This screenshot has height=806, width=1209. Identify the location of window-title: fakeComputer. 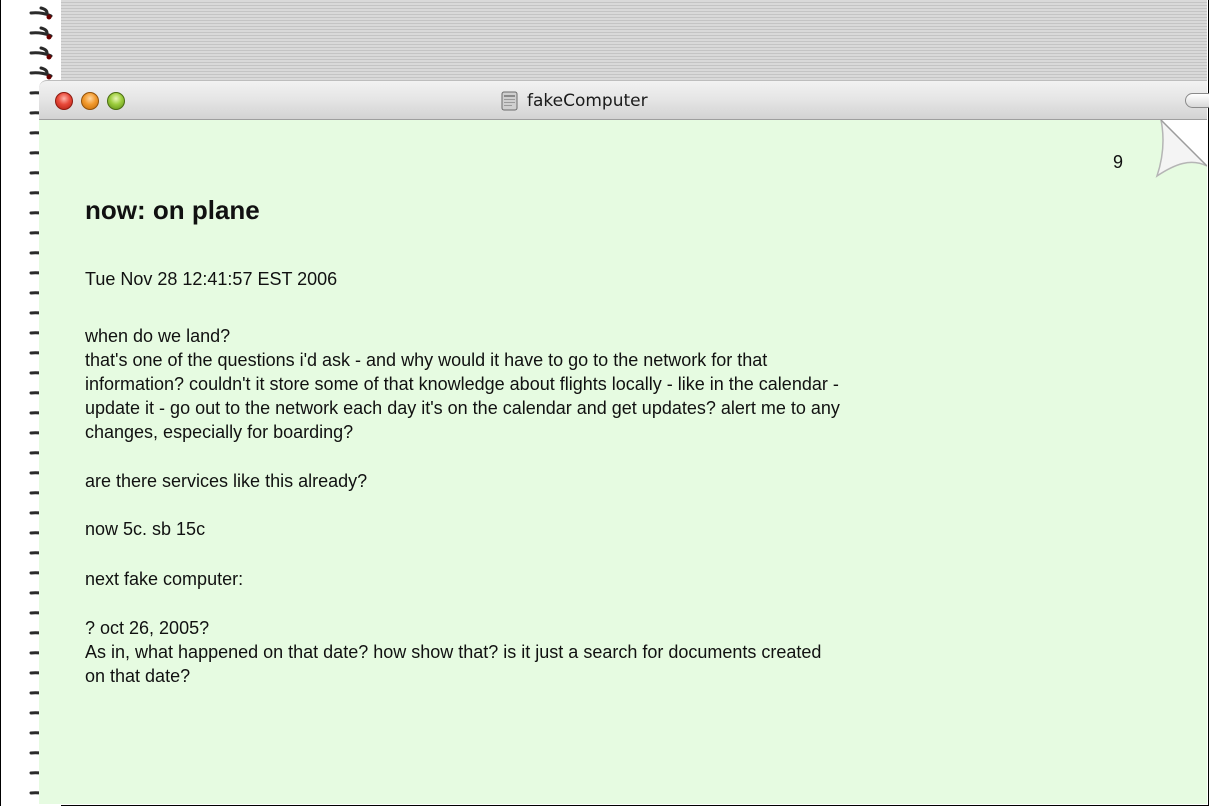
(587, 101).